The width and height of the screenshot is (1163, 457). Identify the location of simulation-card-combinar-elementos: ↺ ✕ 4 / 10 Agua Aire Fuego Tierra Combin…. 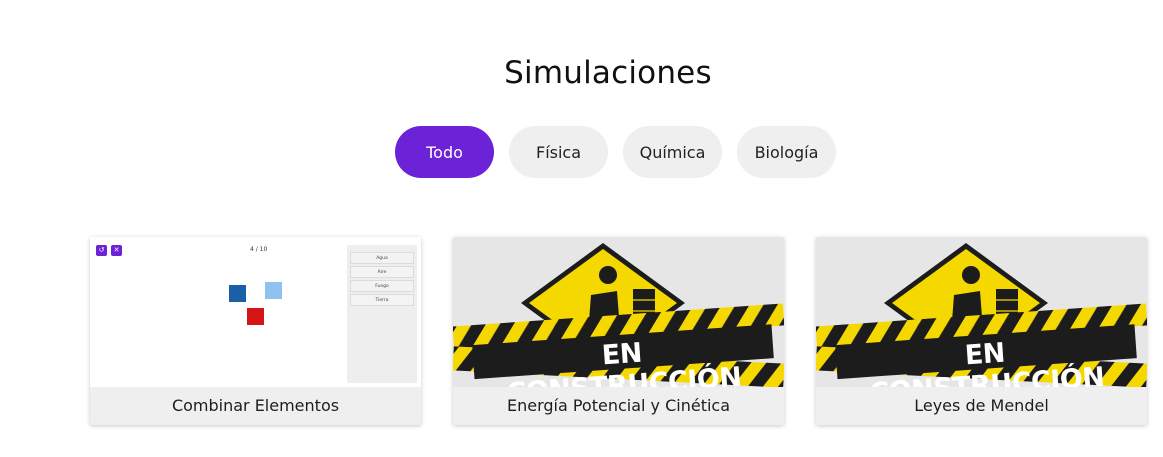
(255, 331).